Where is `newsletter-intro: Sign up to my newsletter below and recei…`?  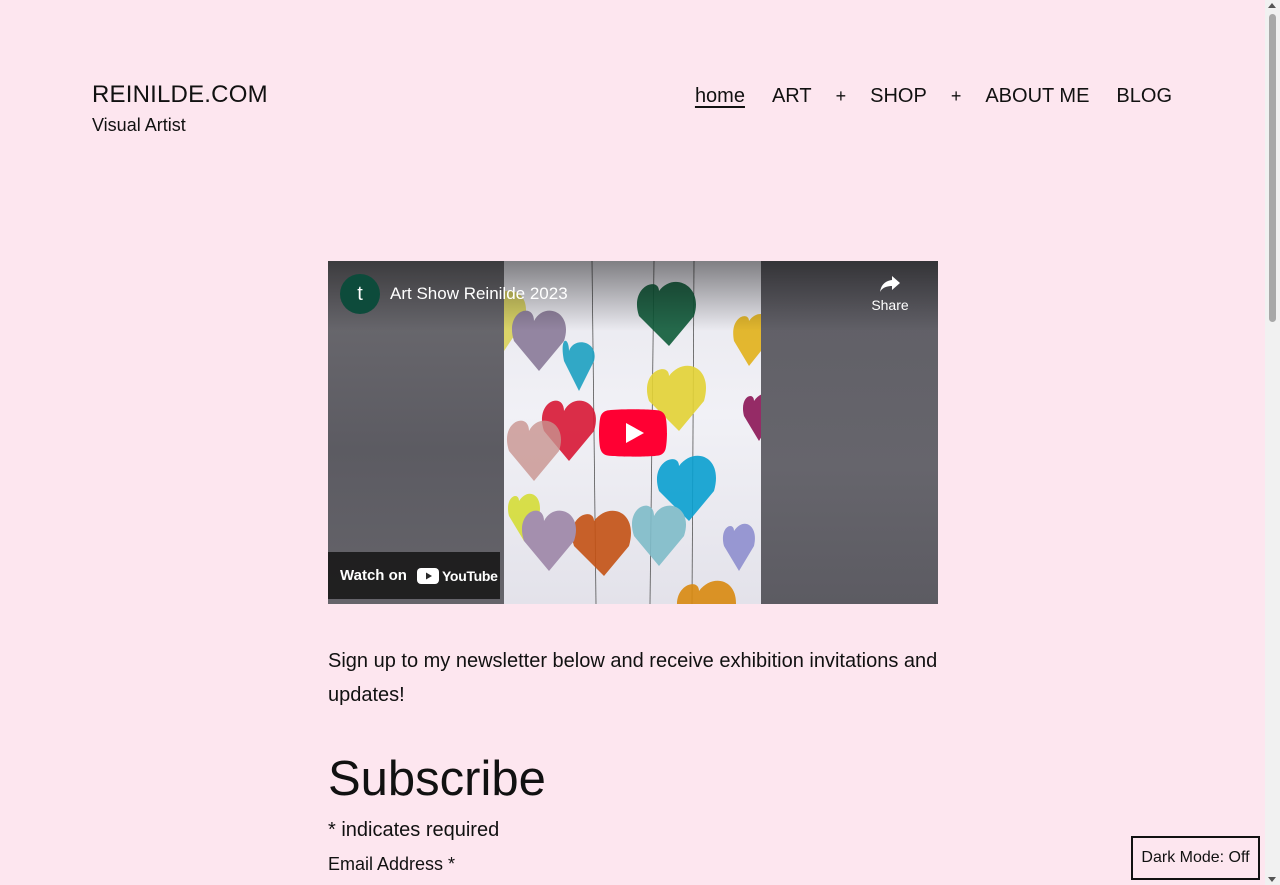
newsletter-intro: Sign up to my newsletter below and recei… is located at coordinates (633, 678).